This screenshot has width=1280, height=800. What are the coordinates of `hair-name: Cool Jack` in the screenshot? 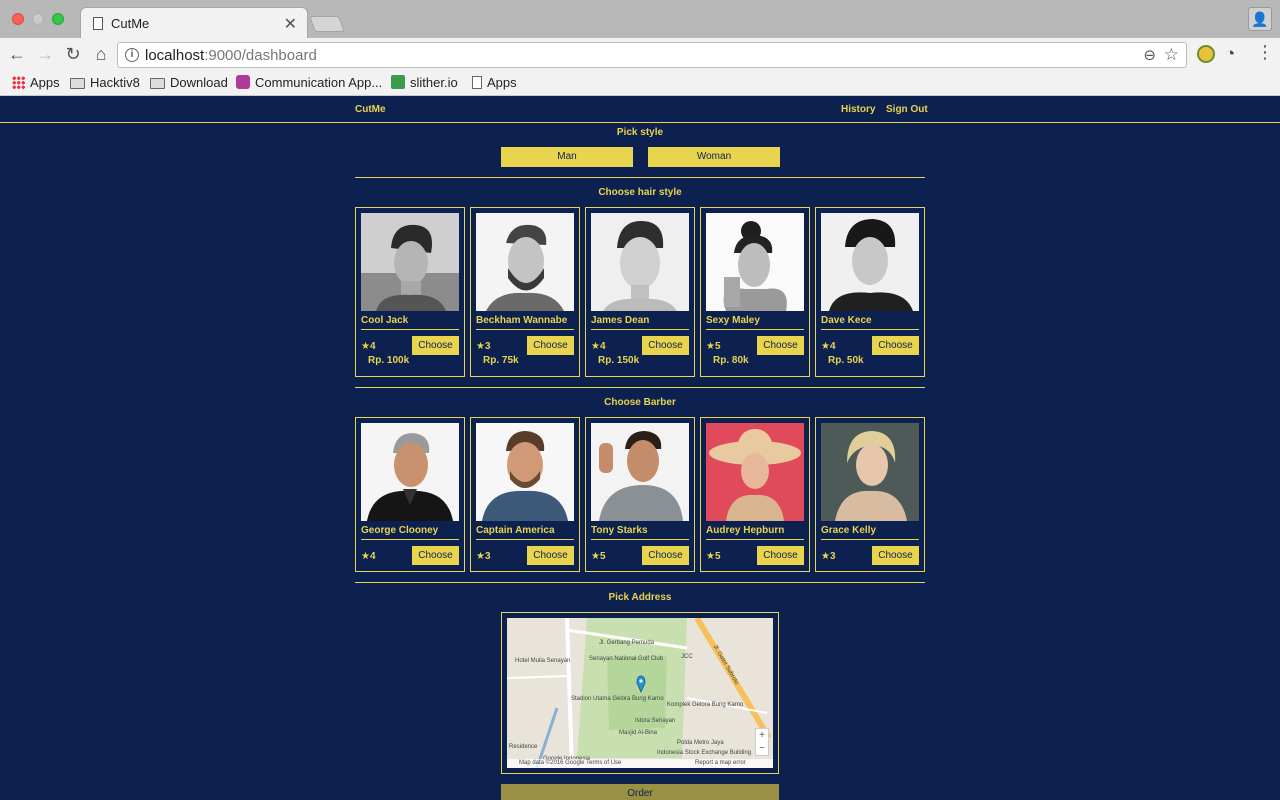 It's located at (385, 320).